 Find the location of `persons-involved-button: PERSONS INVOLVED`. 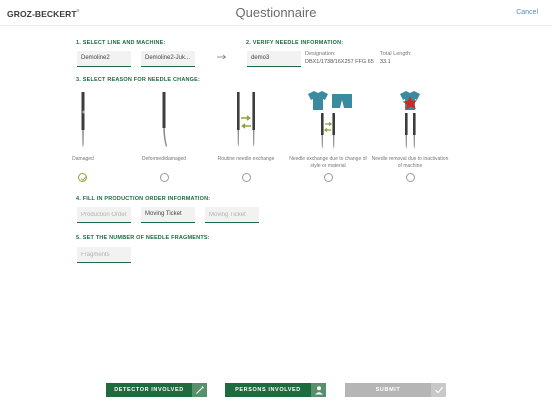

persons-involved-button: PERSONS INVOLVED is located at coordinates (275, 390).